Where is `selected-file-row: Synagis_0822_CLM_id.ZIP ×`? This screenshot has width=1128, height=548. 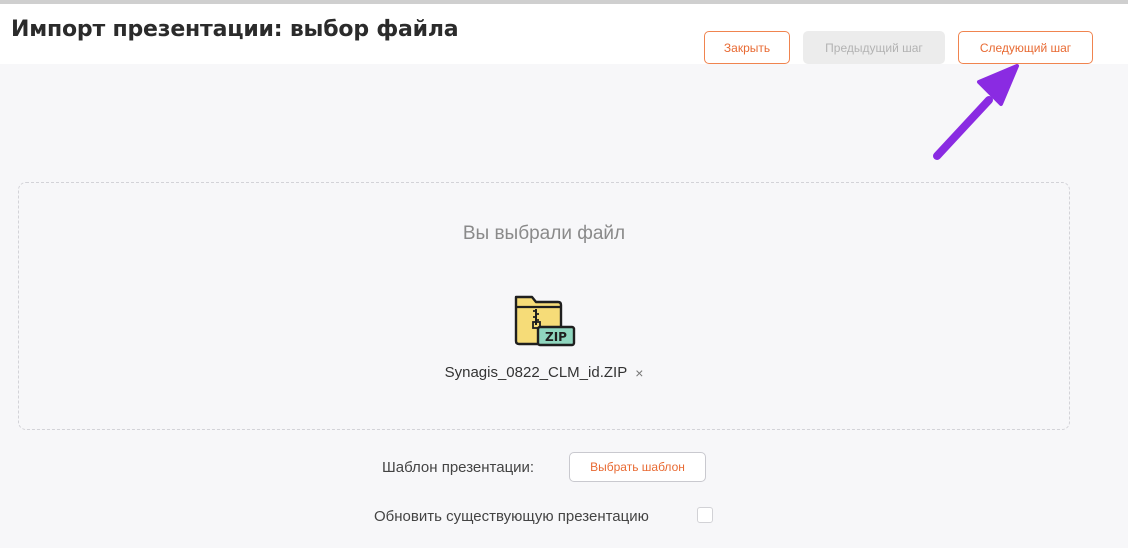 selected-file-row: Synagis_0822_CLM_id.ZIP × is located at coordinates (544, 372).